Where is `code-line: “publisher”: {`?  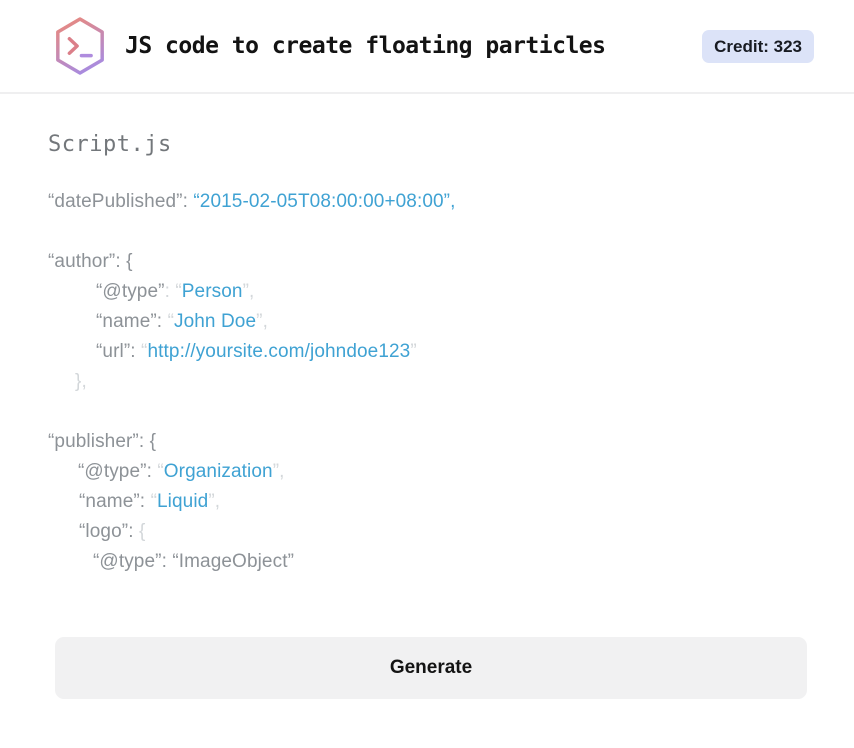 code-line: “publisher”: { is located at coordinates (427, 442).